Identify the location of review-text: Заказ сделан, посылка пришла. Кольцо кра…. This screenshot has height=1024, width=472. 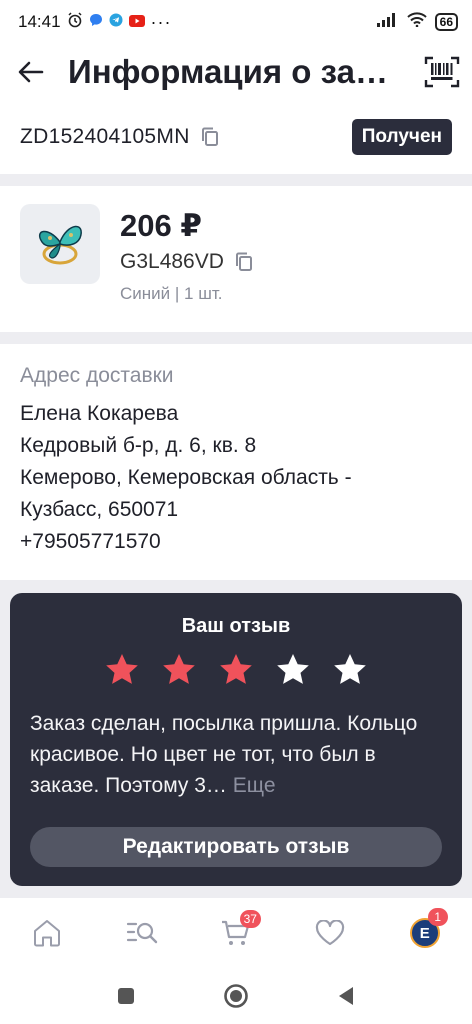
(236, 754).